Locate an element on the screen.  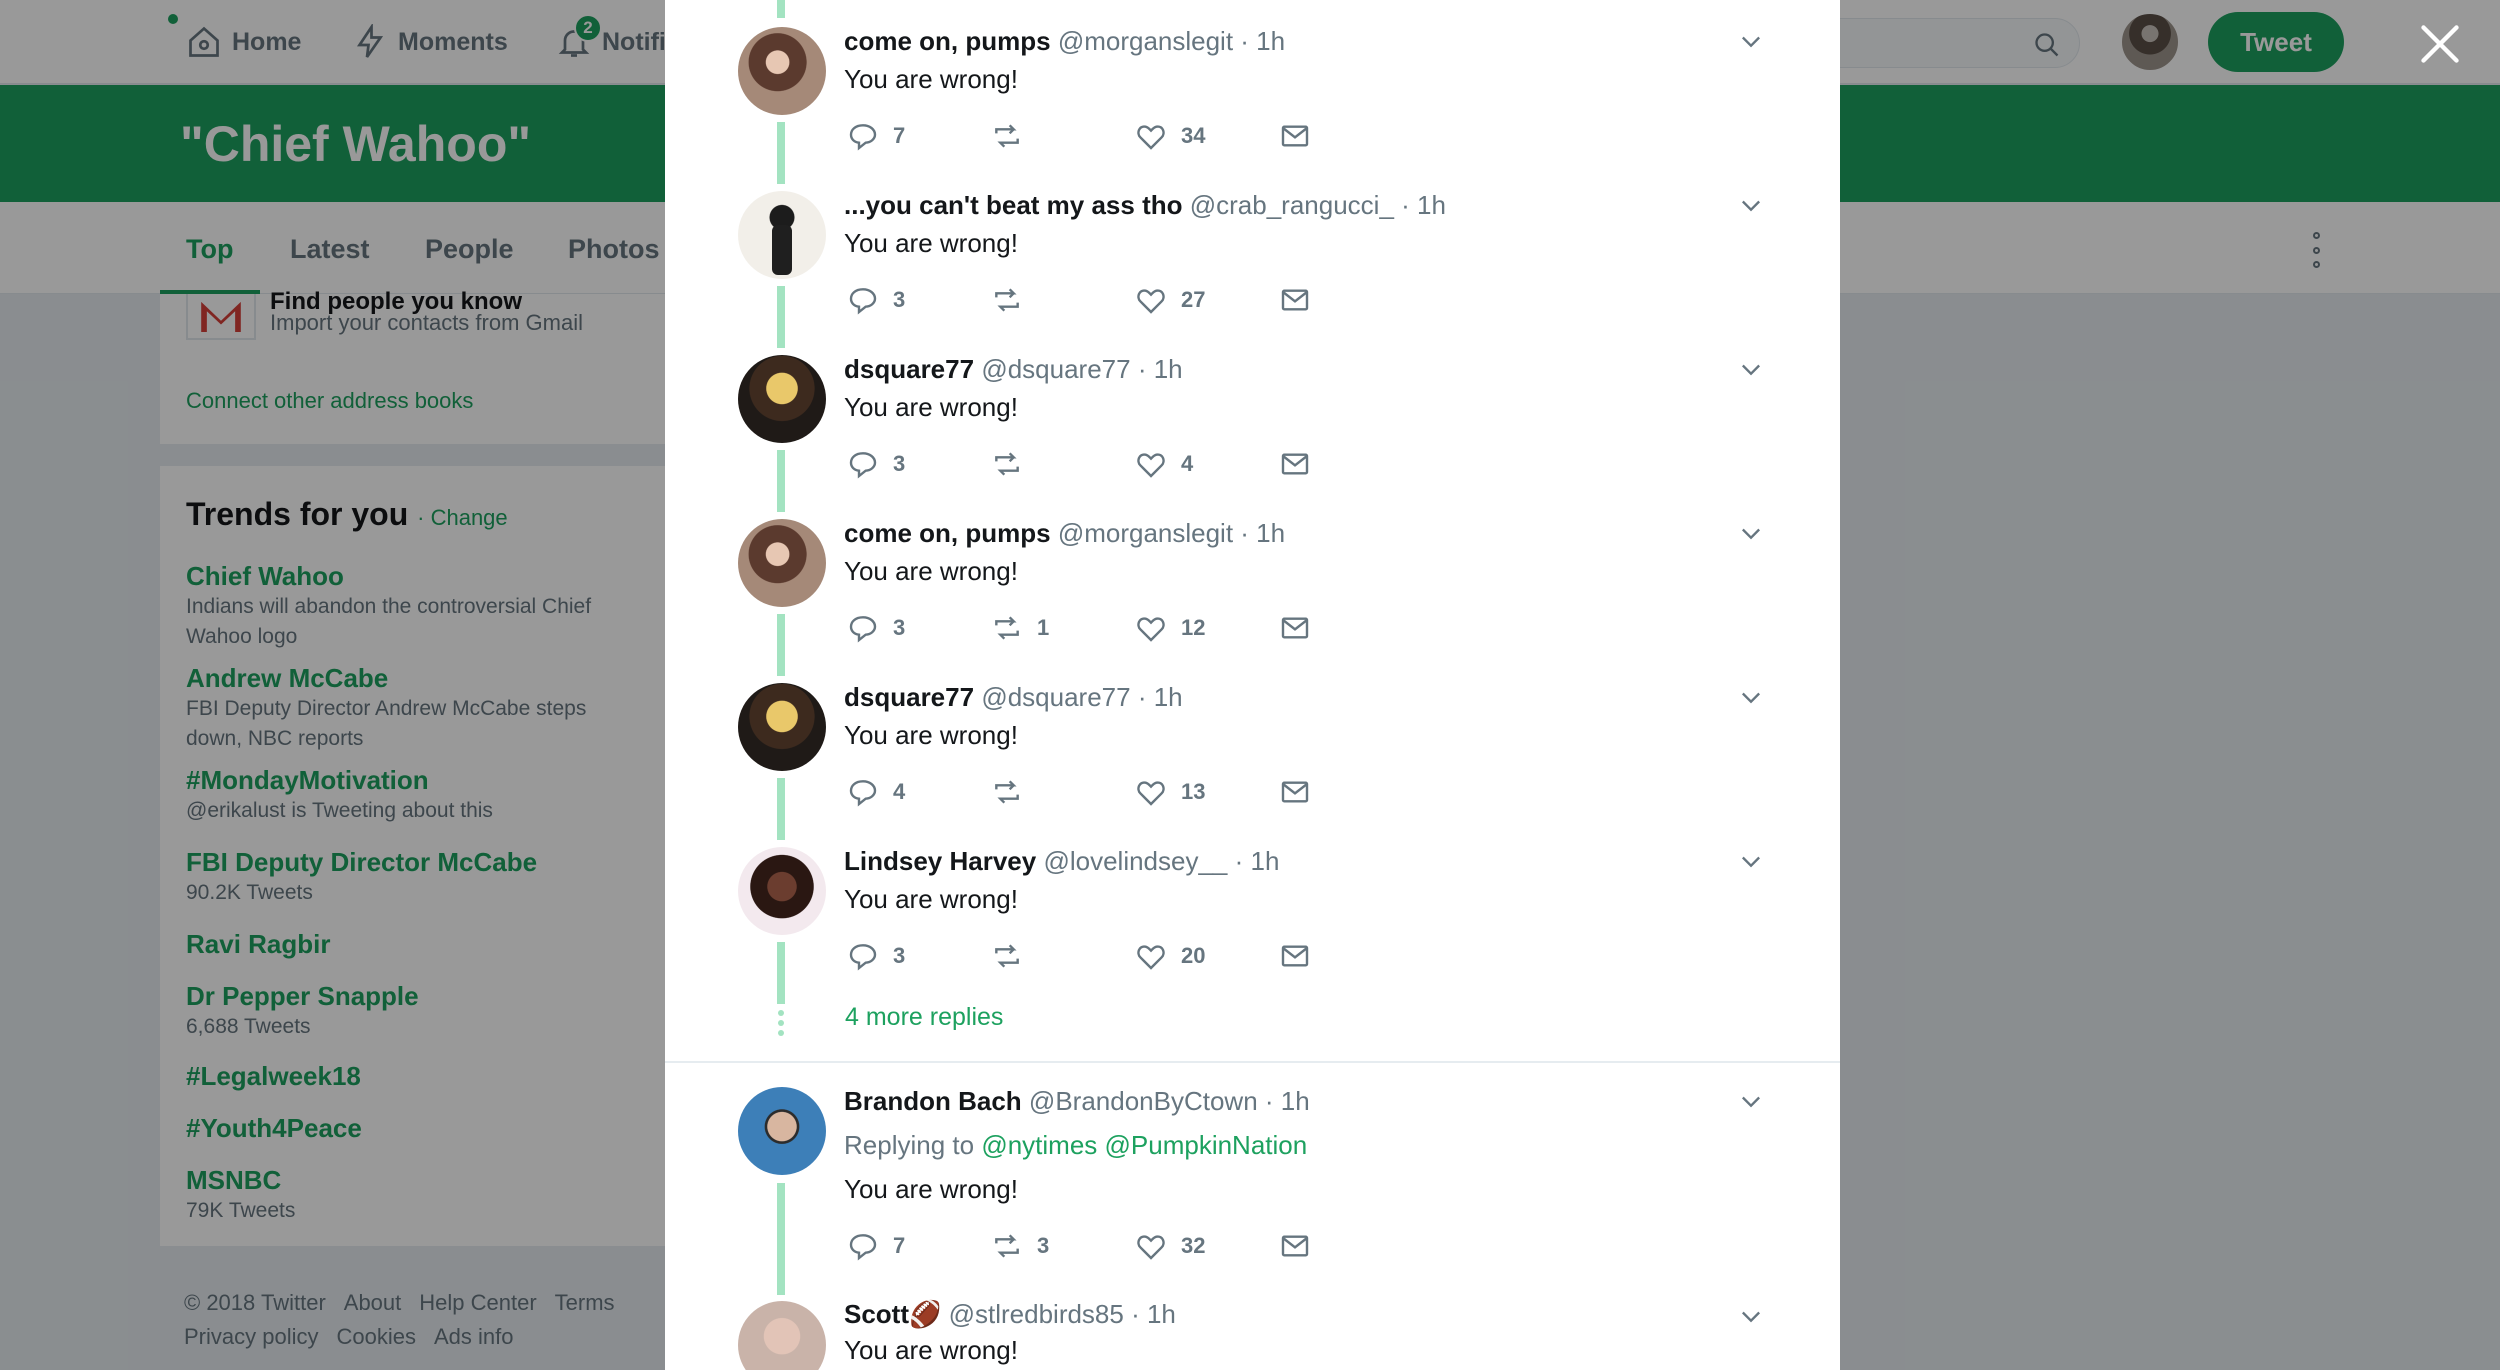
like-button: 20 is located at coordinates (1170, 956).